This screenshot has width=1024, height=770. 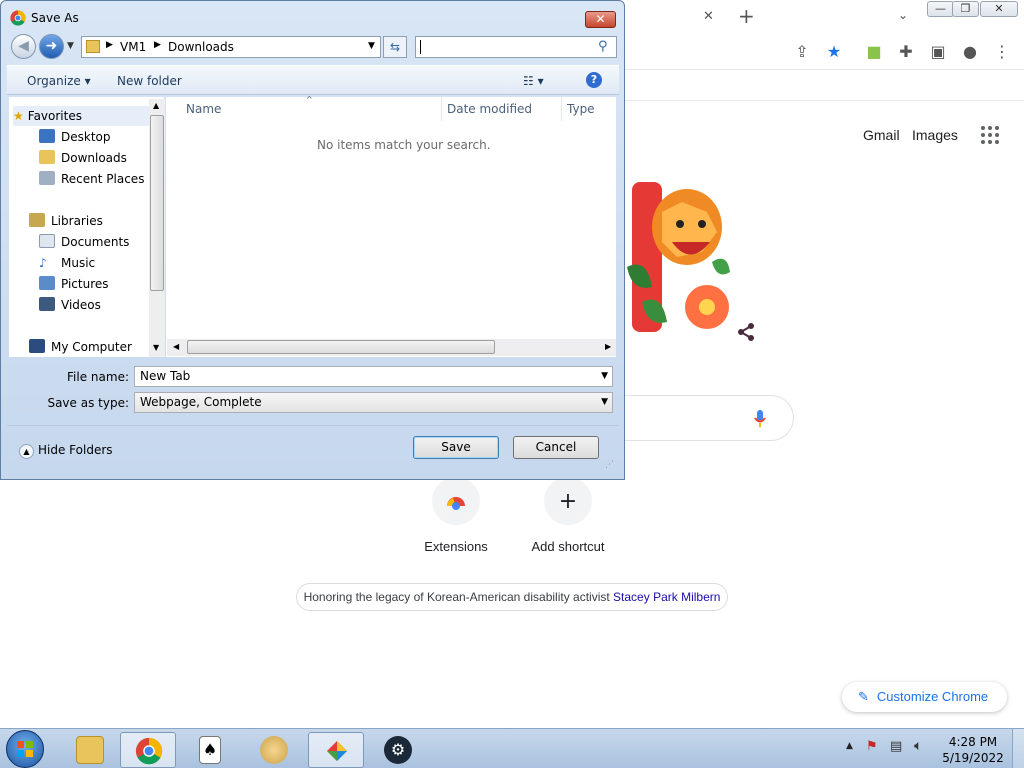 I want to click on address-bar: ▶ VM1 ▶ Downloads ▼, so click(x=231, y=47).